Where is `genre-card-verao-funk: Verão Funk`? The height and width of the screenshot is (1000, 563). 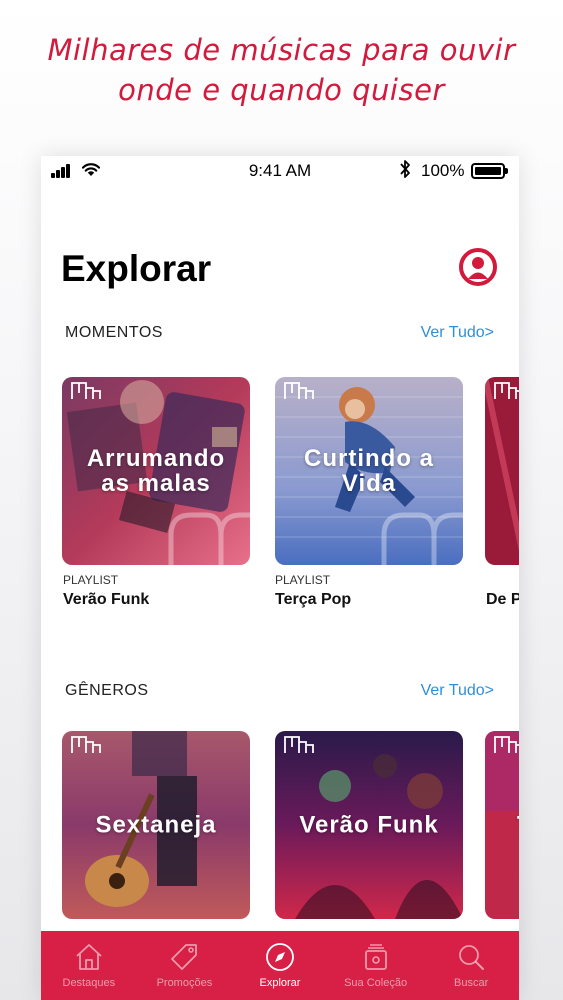
genre-card-verao-funk: Verão Funk is located at coordinates (369, 825).